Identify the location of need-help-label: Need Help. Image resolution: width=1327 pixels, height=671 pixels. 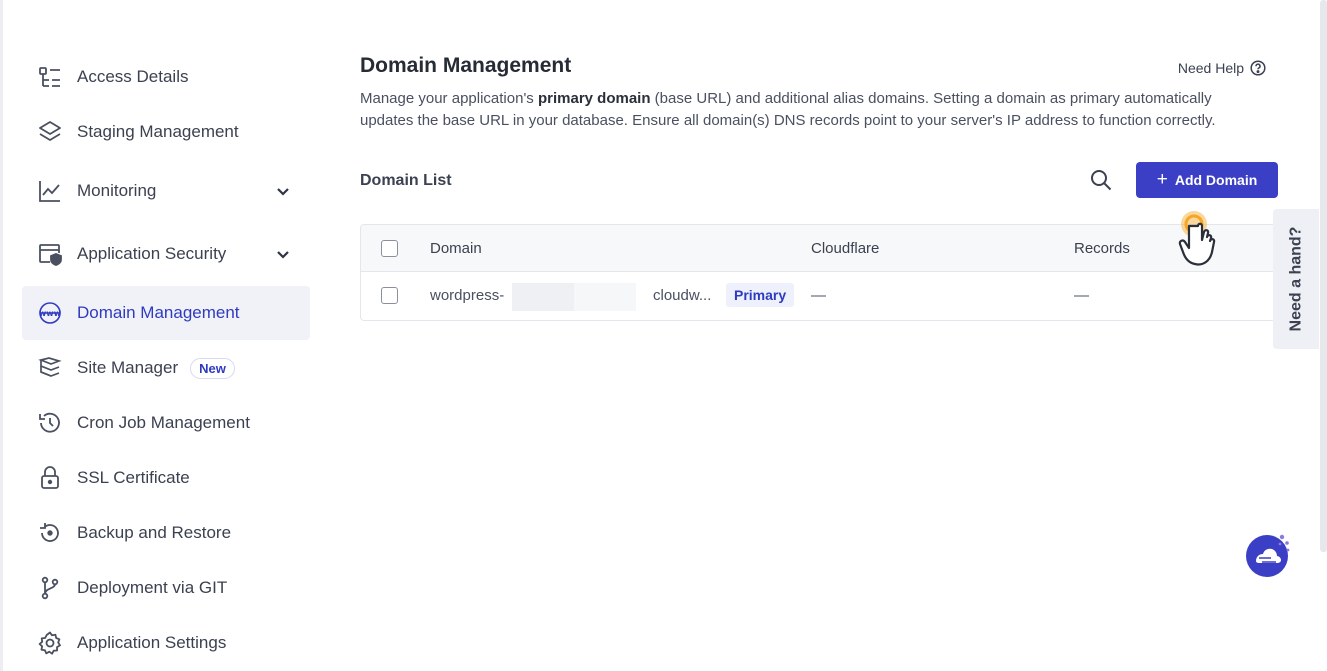
(1210, 68).